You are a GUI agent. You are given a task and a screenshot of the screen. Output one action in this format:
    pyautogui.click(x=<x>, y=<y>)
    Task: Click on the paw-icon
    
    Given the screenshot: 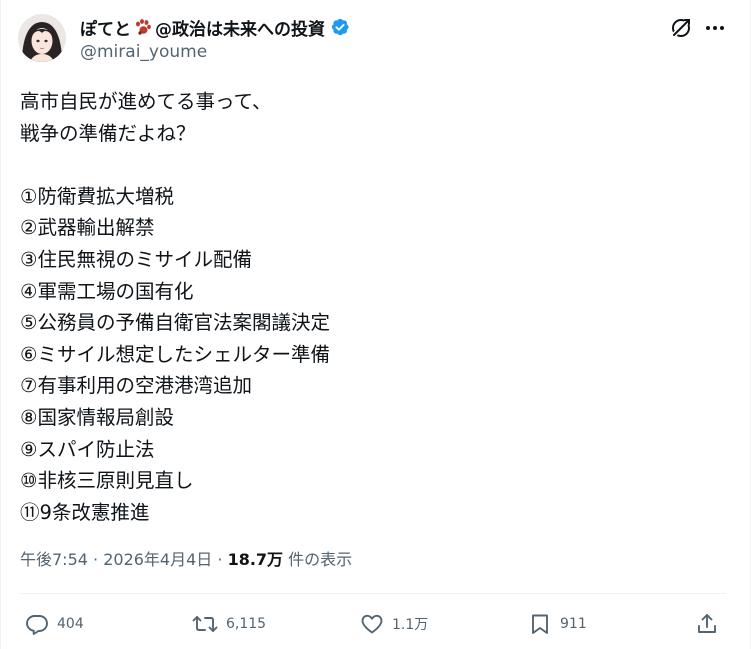 What is the action you would take?
    pyautogui.click(x=143, y=27)
    